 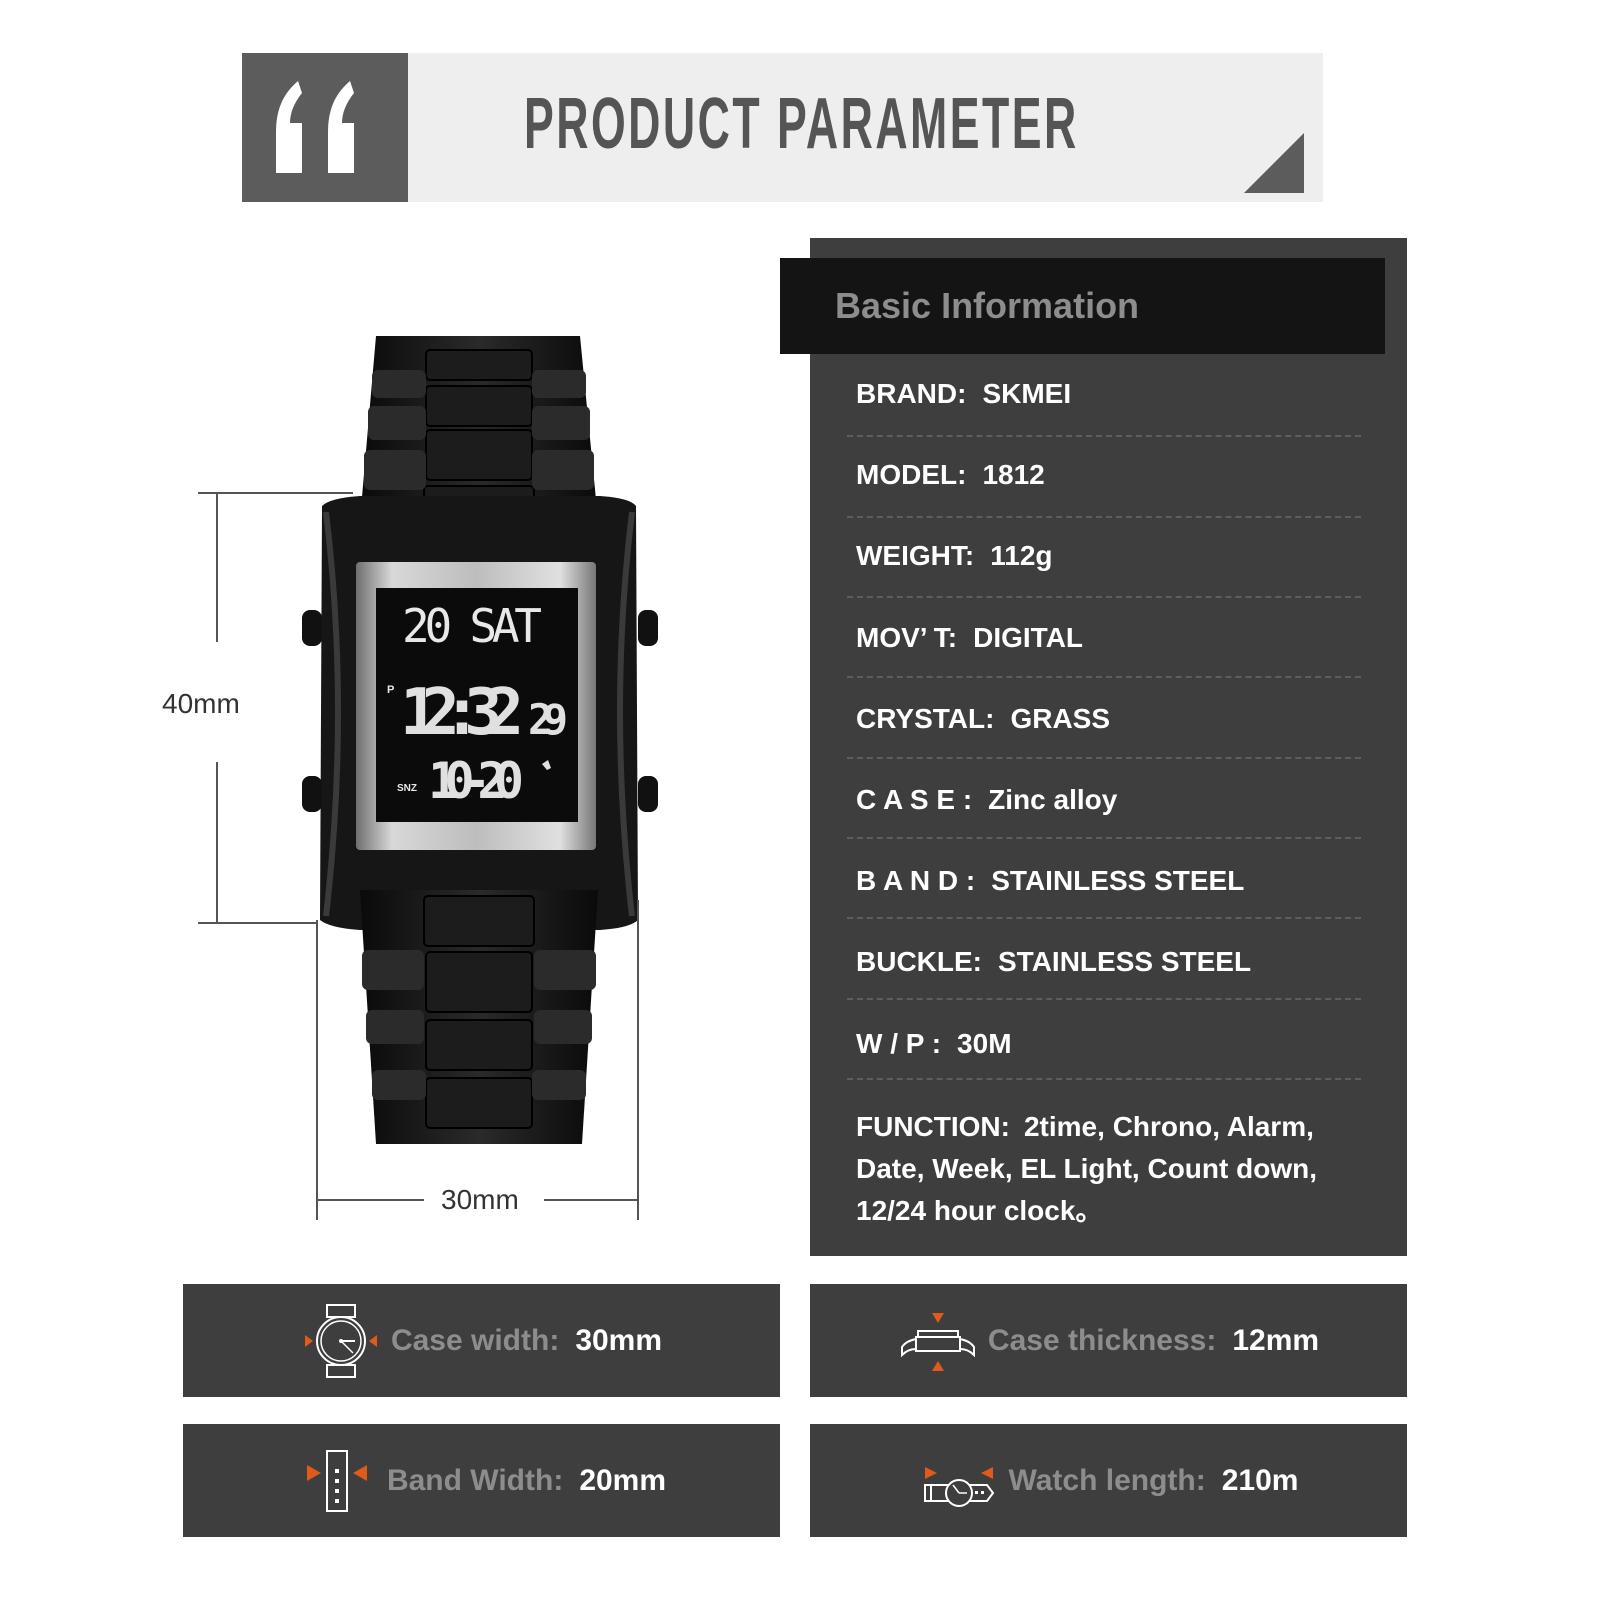 What do you see at coordinates (986, 800) in the screenshot?
I see `info-row-case: C A S E : Zinc alloy` at bounding box center [986, 800].